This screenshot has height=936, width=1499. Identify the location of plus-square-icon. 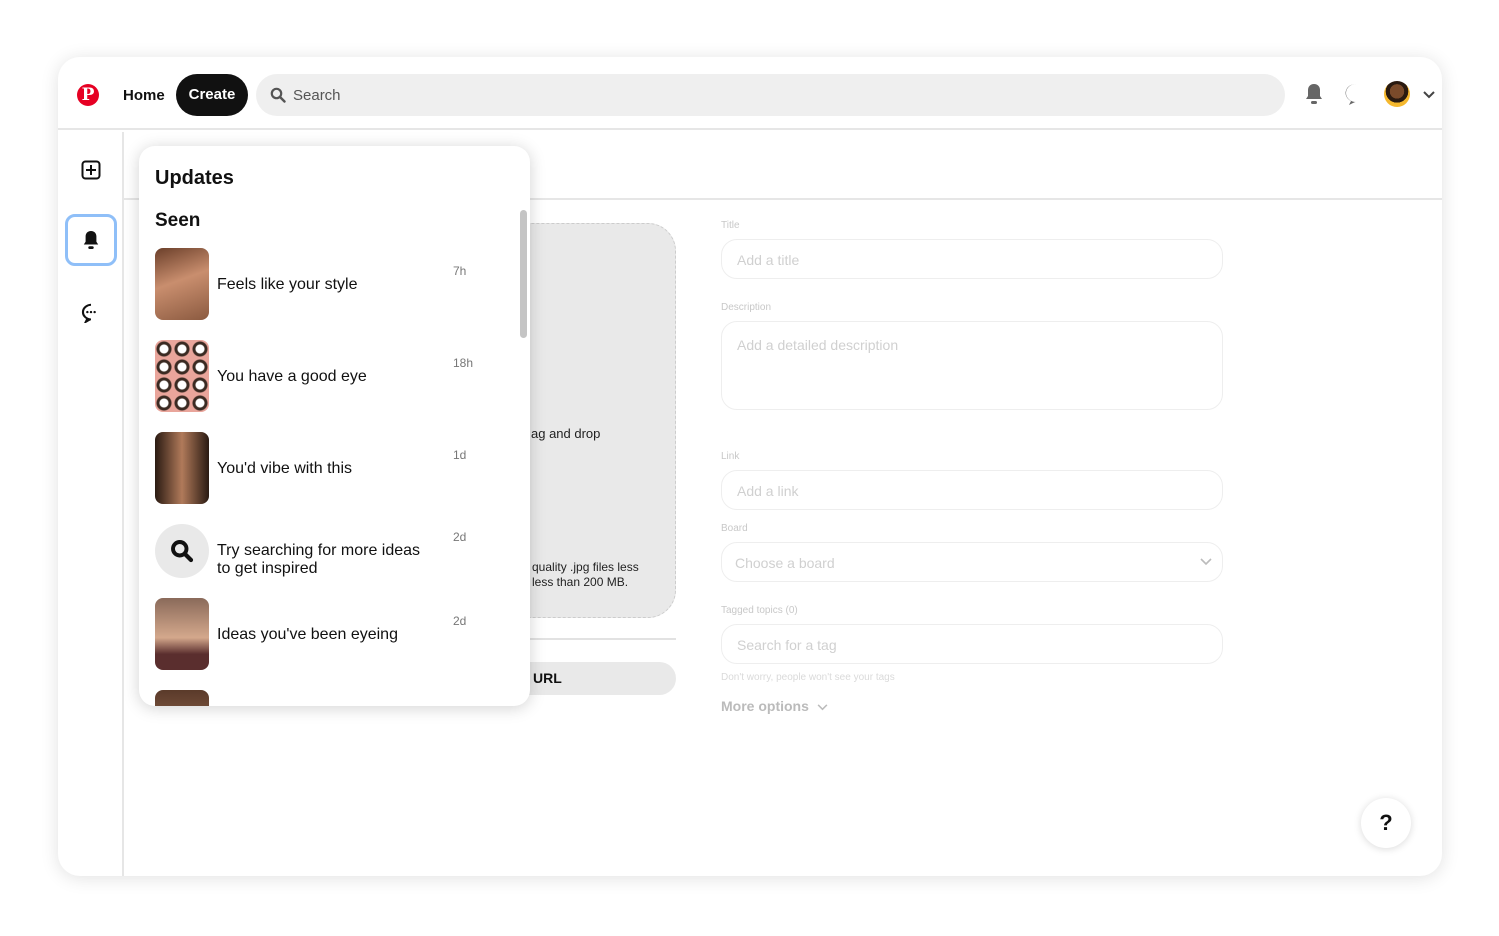
(91, 170).